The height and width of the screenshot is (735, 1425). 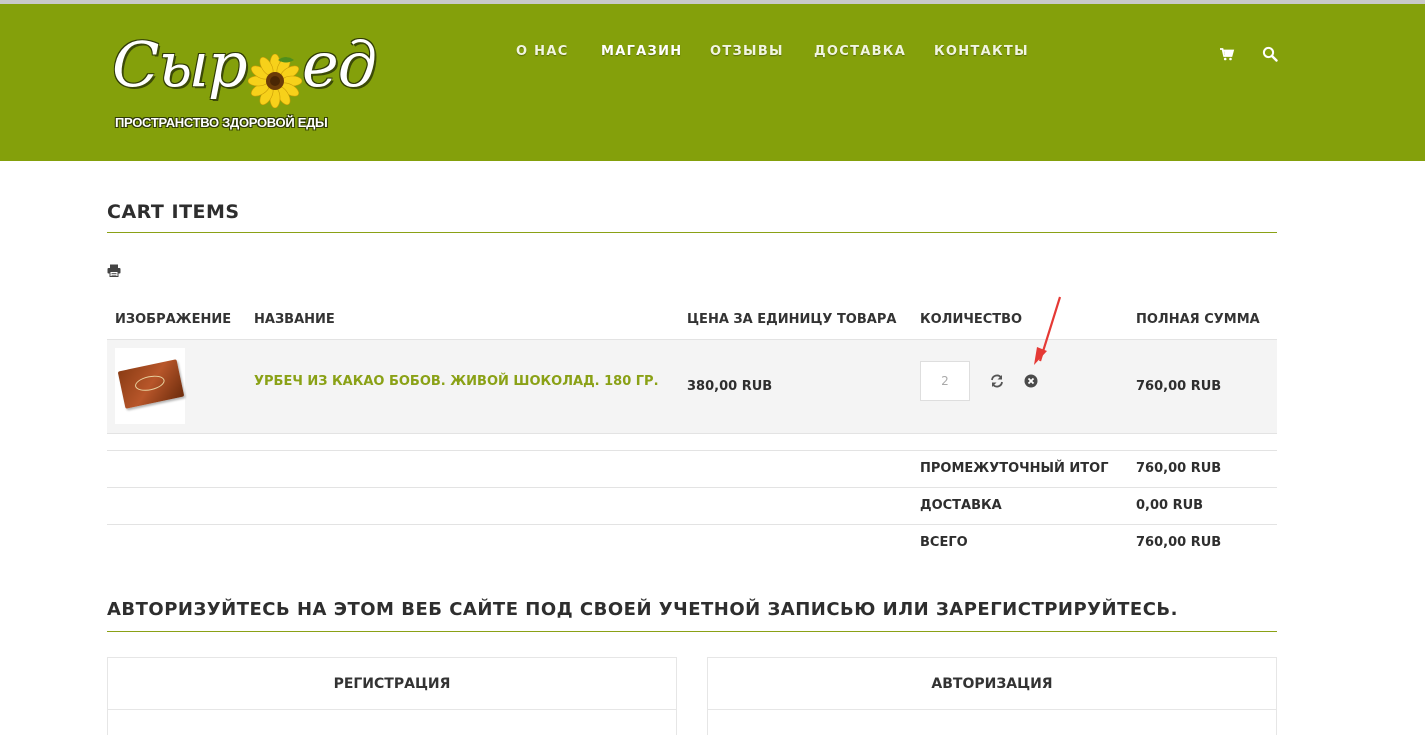 I want to click on nav-item-shop: МАГАЗИН, so click(x=641, y=51).